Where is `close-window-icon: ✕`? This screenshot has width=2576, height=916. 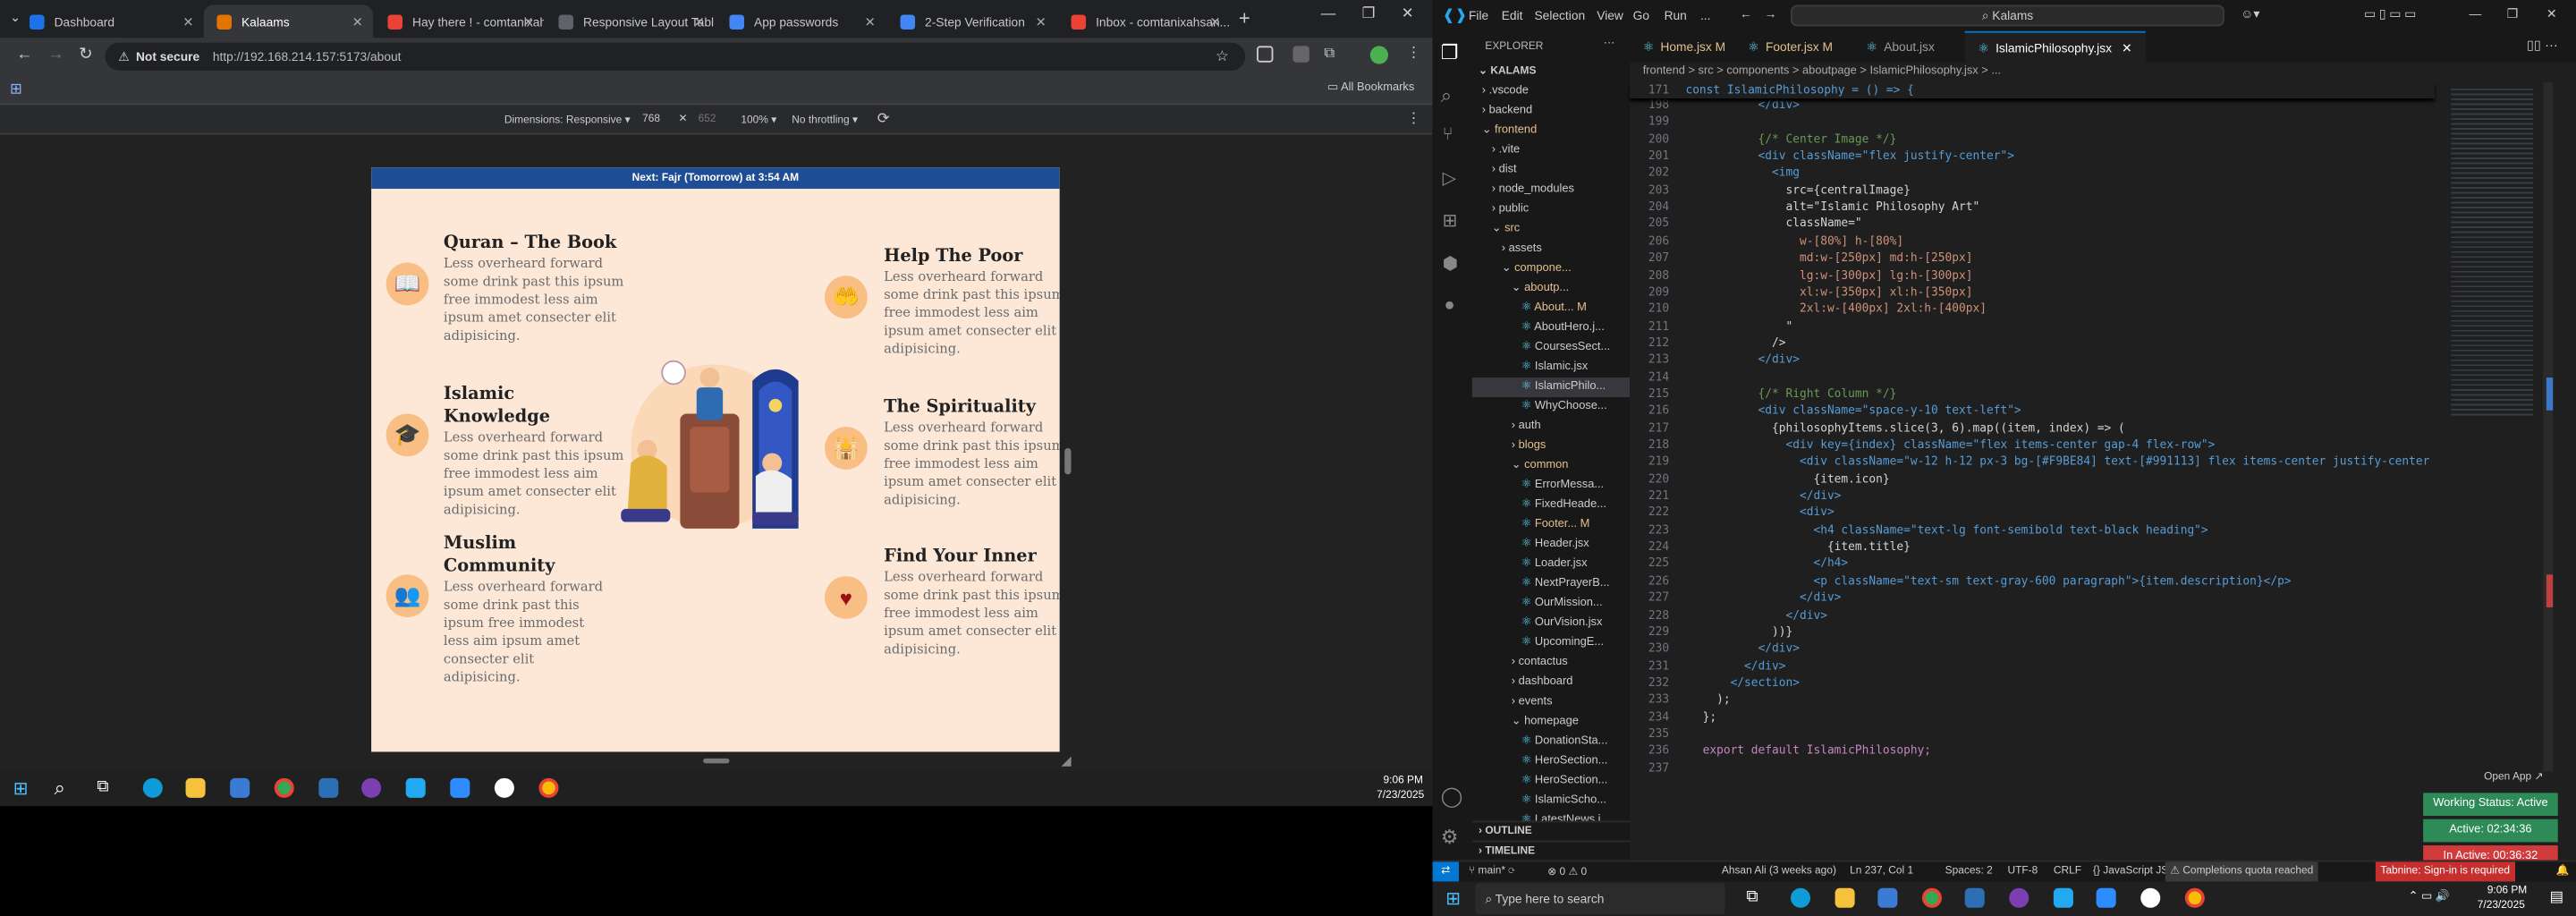
close-window-icon: ✕ is located at coordinates (2551, 13).